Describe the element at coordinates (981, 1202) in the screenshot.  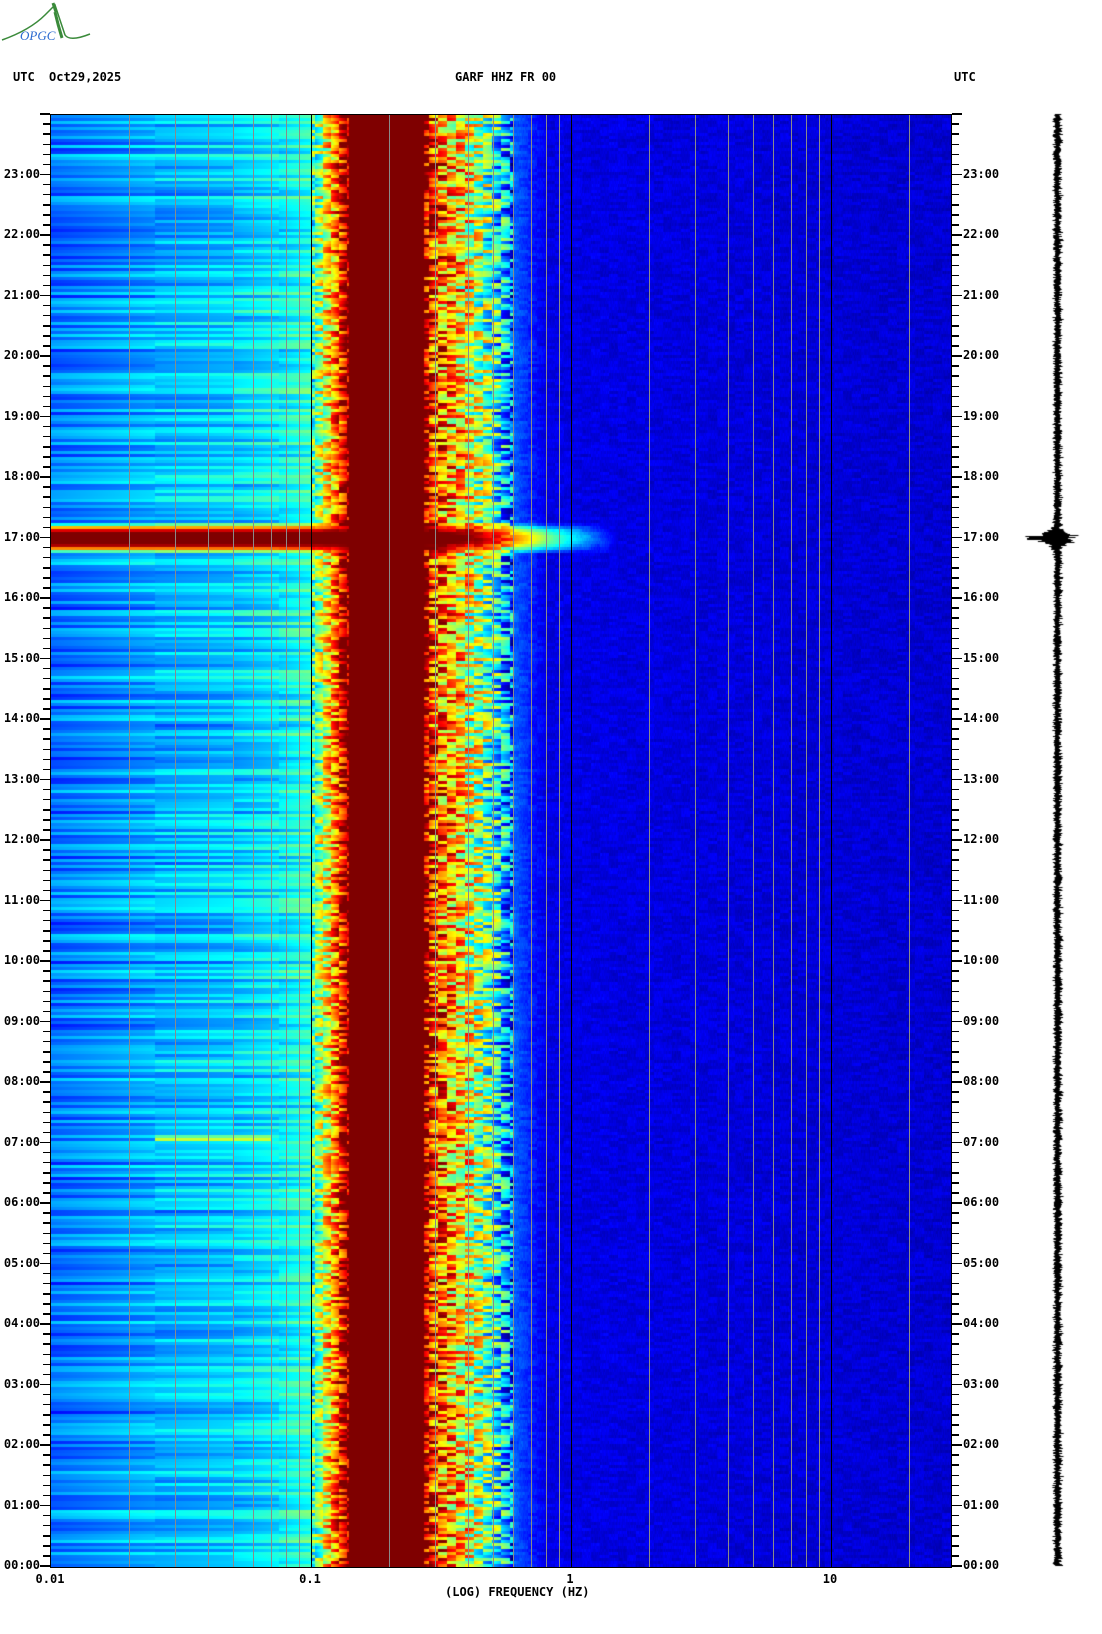
I see `y-tick-label-right: 06:00` at that location.